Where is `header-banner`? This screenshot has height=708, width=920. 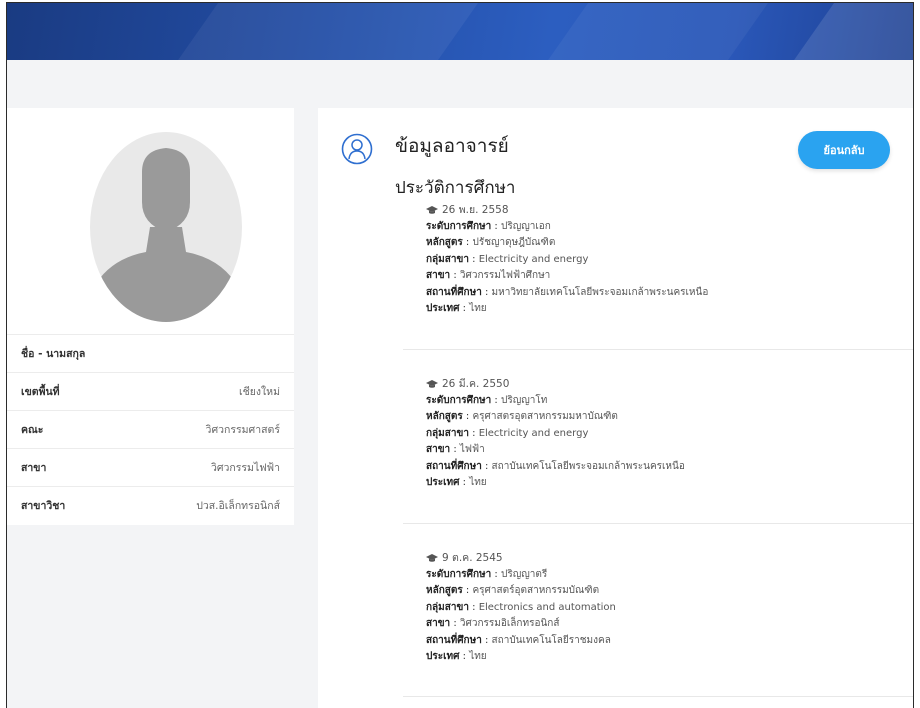
header-banner is located at coordinates (460, 31).